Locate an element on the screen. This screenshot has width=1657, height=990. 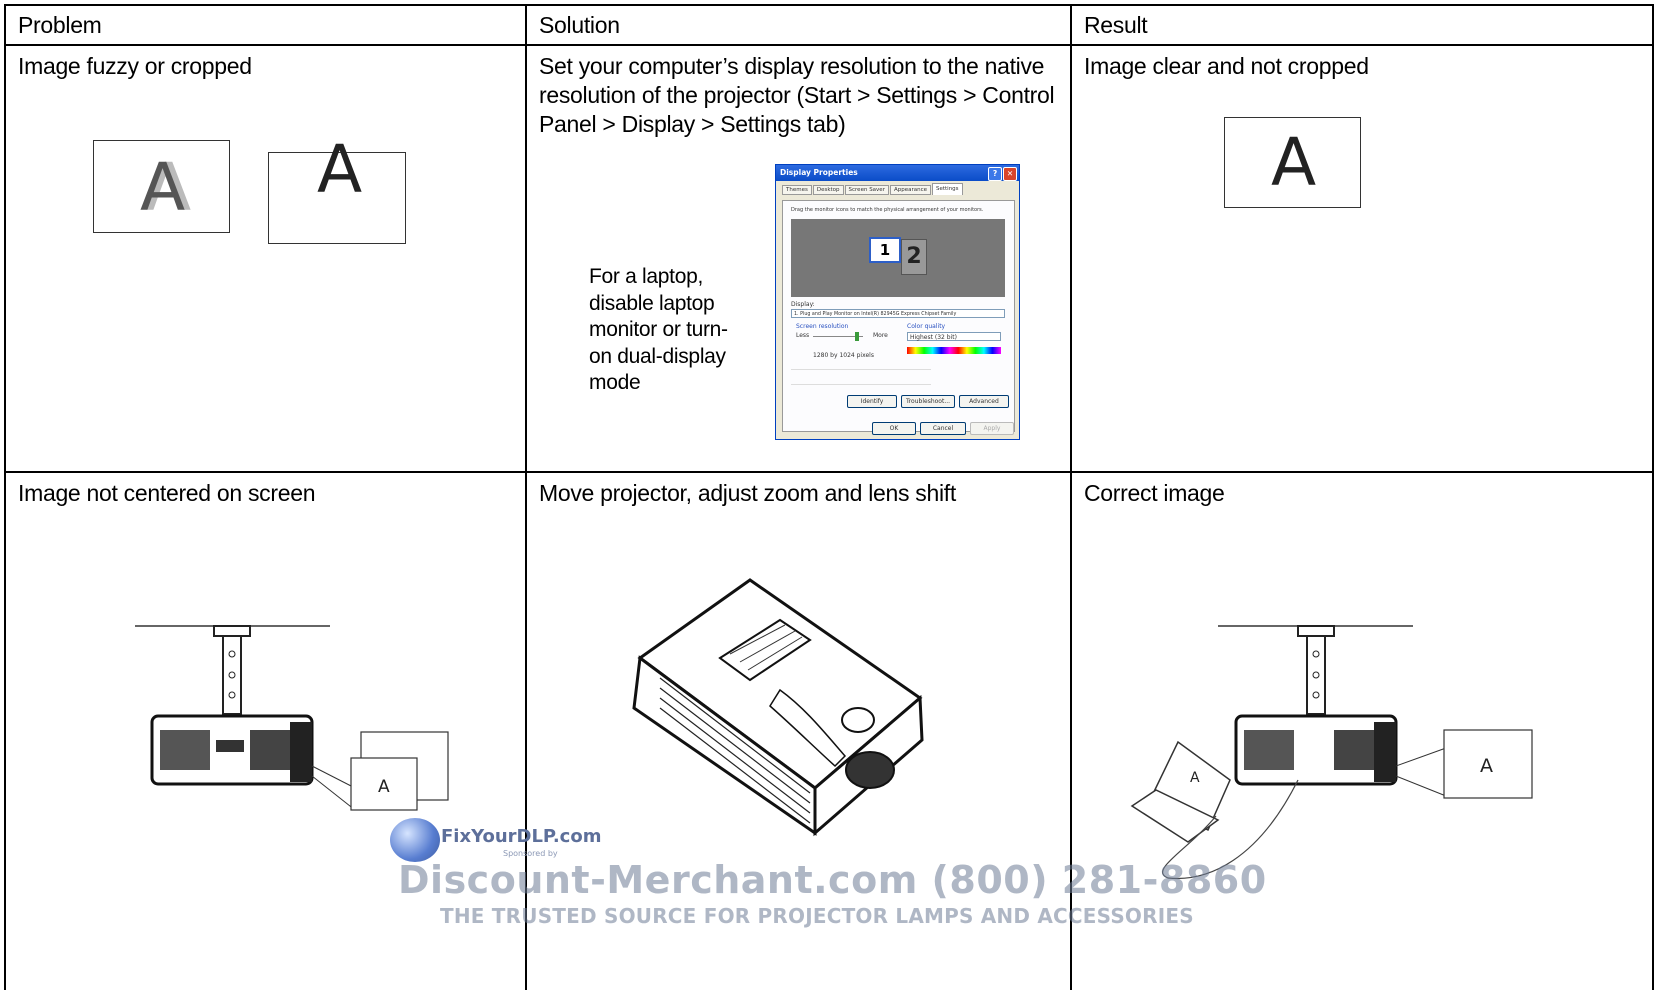
watermark-sponsored: Sponsored by is located at coordinates (530, 853).